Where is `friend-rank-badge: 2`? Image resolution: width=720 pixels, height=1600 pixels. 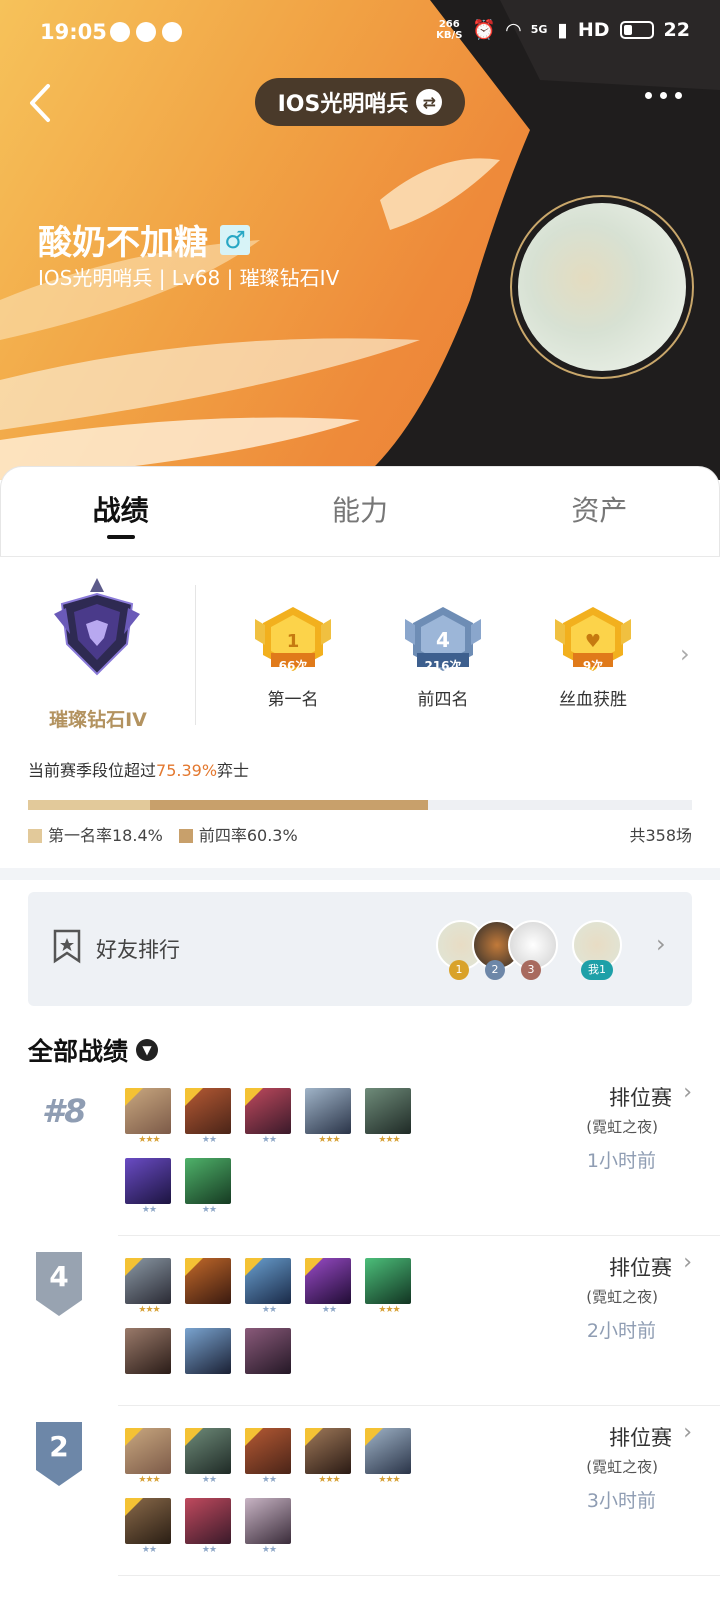
friend-rank-badge: 2 is located at coordinates (495, 970).